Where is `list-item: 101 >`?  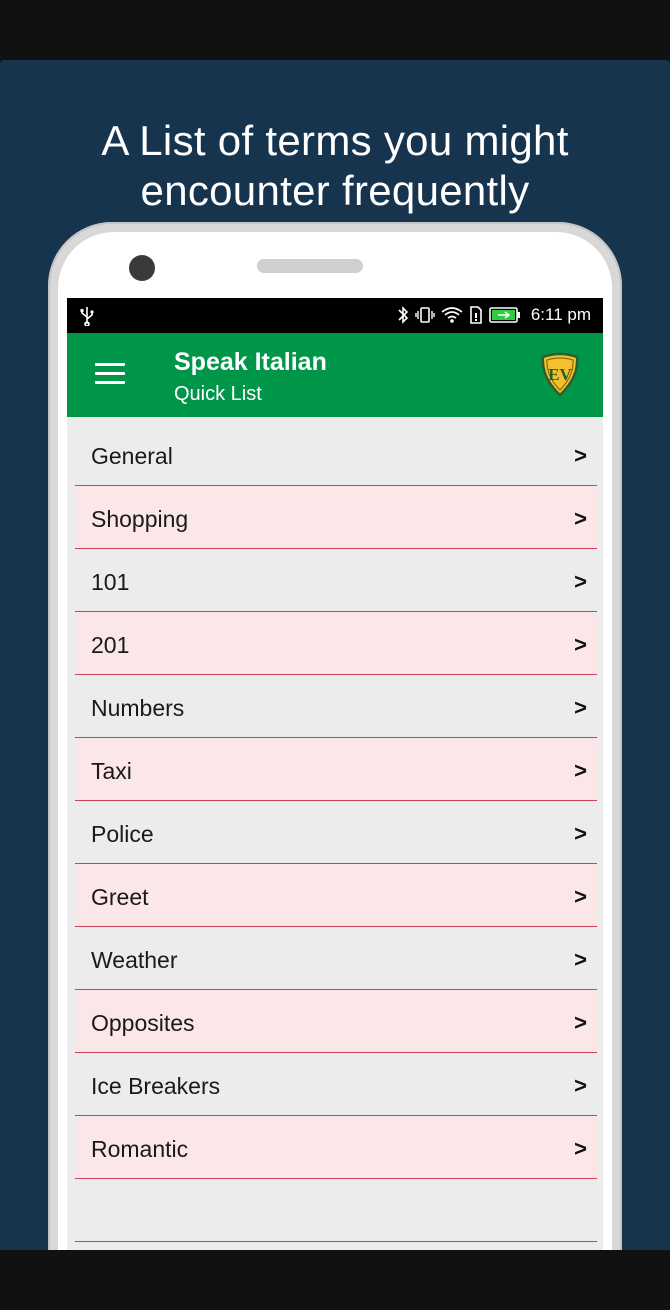
list-item: 101 > is located at coordinates (336, 580).